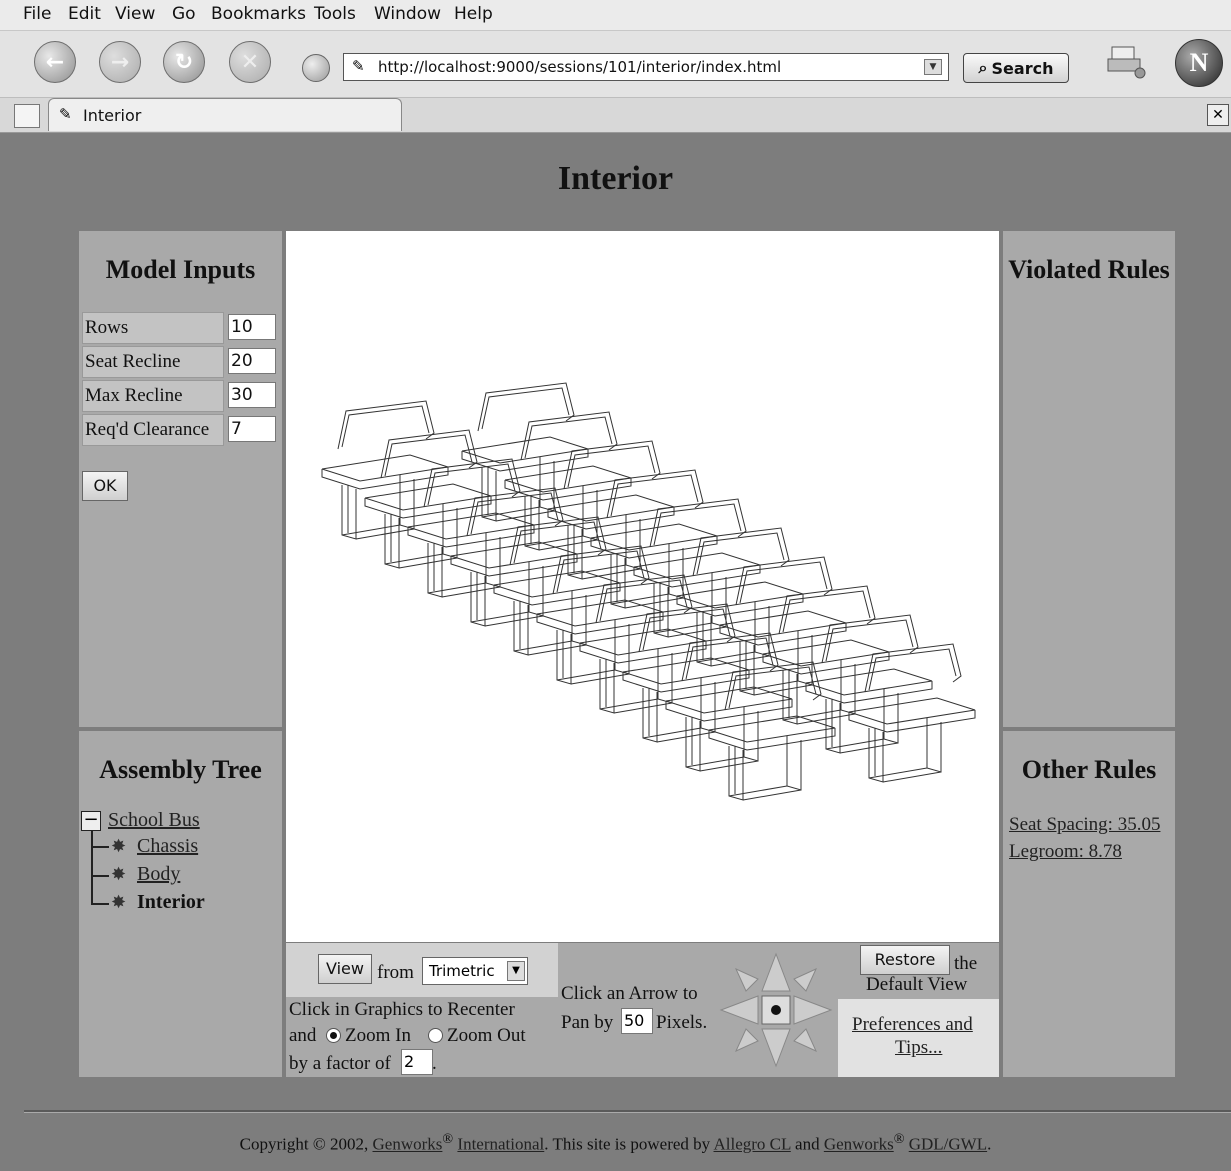 Image resolution: width=1231 pixels, height=1171 pixels. I want to click on pan-down-right-arrow-icon, so click(805, 1040).